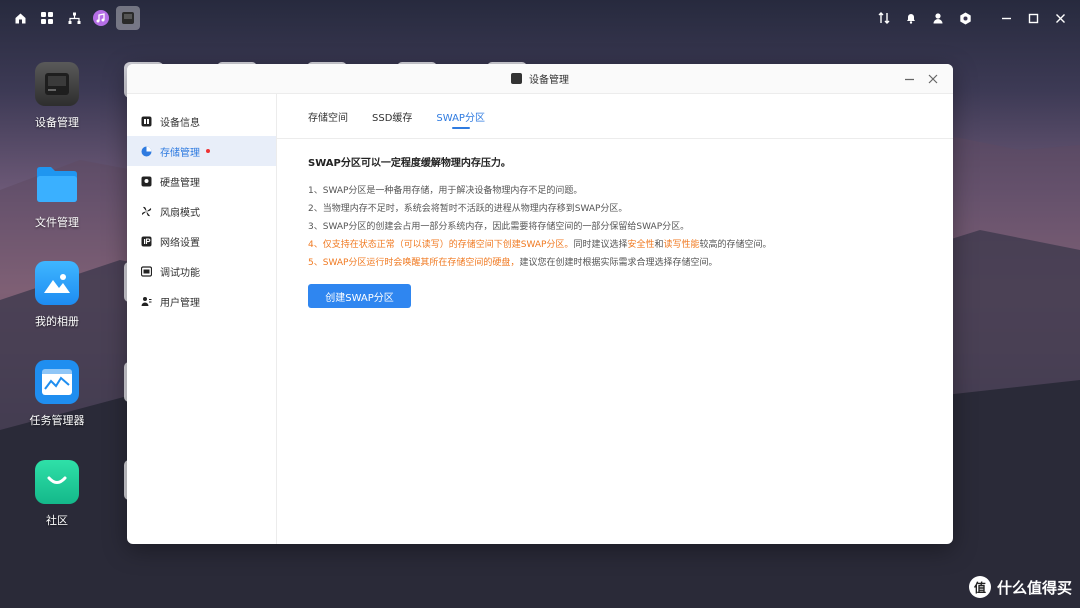  What do you see at coordinates (201, 151) in the screenshot?
I see `sidebar-item-storage: 存储管理` at bounding box center [201, 151].